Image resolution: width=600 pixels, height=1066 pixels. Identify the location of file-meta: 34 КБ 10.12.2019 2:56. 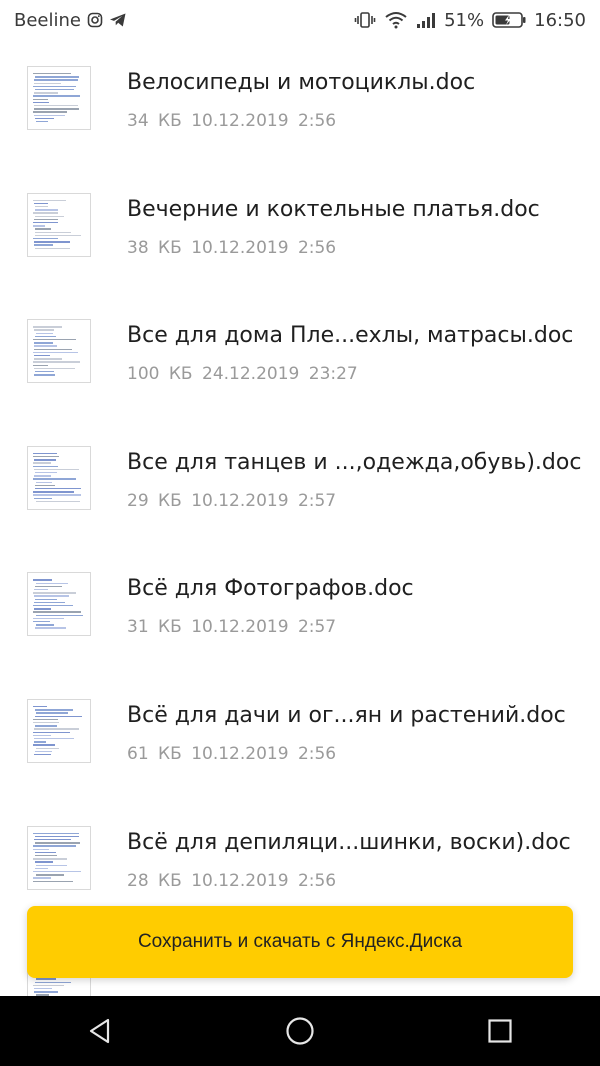
(231, 121).